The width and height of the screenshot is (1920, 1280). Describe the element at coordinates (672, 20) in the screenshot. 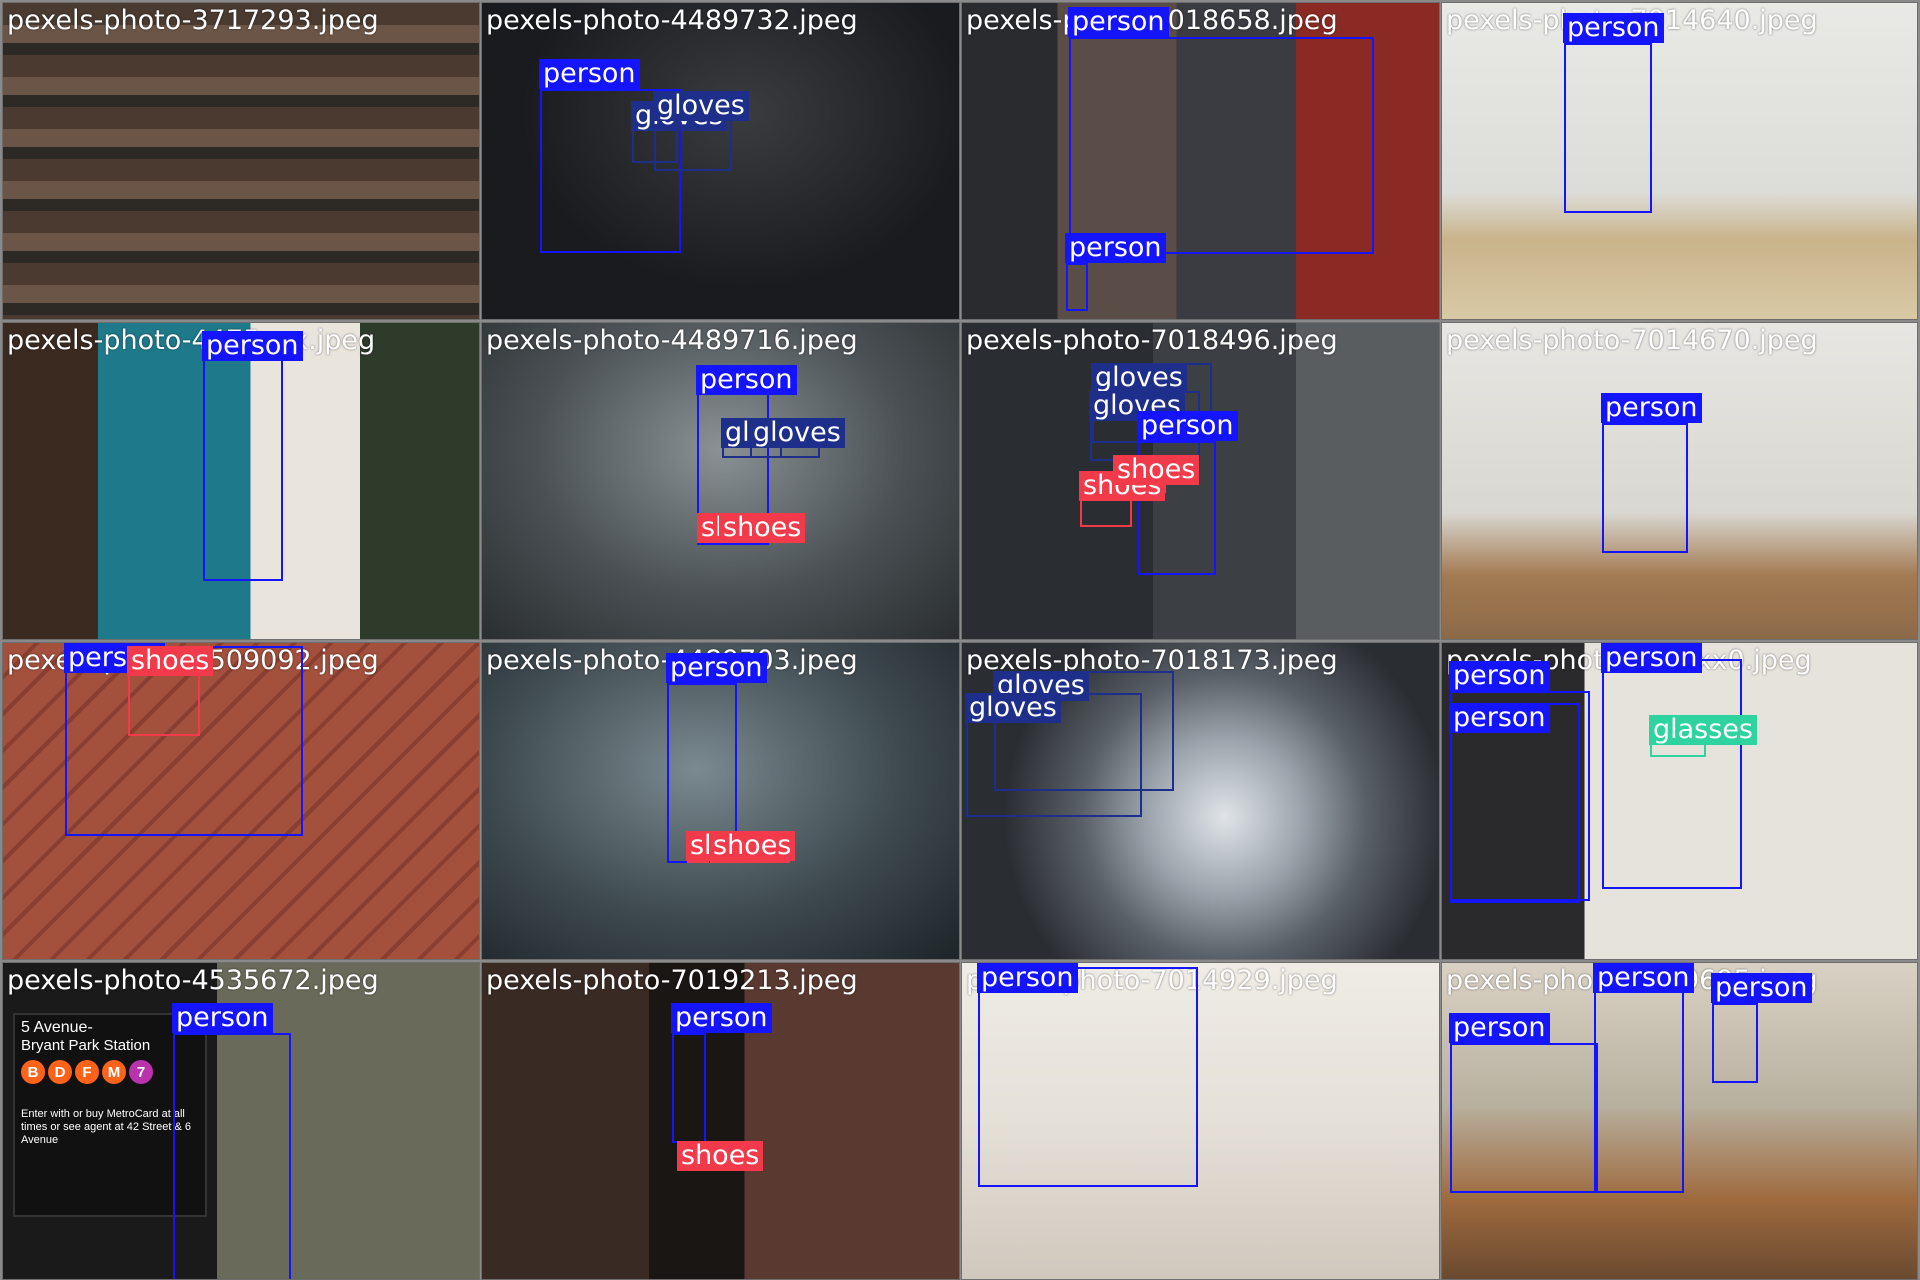

I see `tile-filename: pexels-photo-4489732.jpeg` at that location.